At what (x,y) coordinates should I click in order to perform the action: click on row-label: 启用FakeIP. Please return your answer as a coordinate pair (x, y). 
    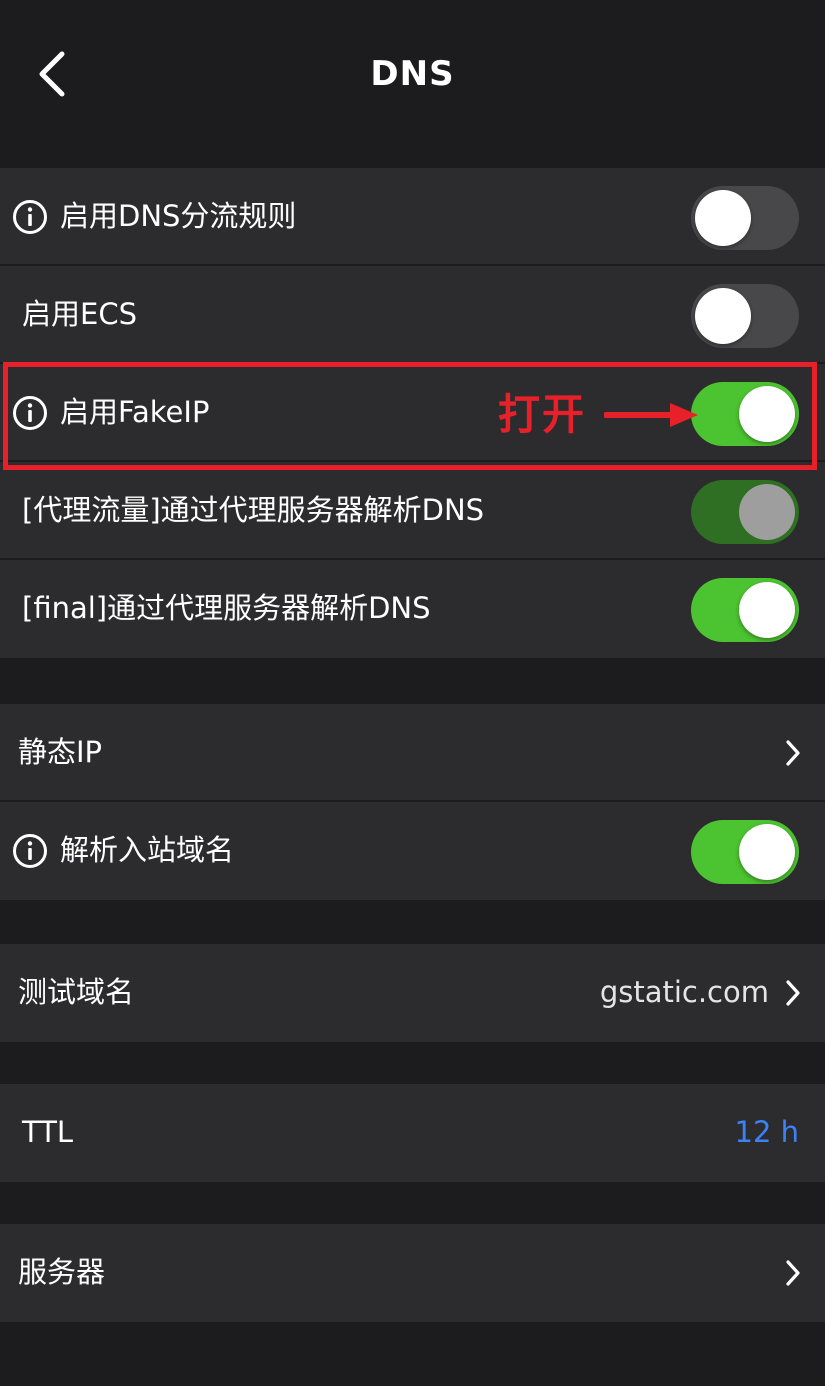
    Looking at the image, I should click on (135, 412).